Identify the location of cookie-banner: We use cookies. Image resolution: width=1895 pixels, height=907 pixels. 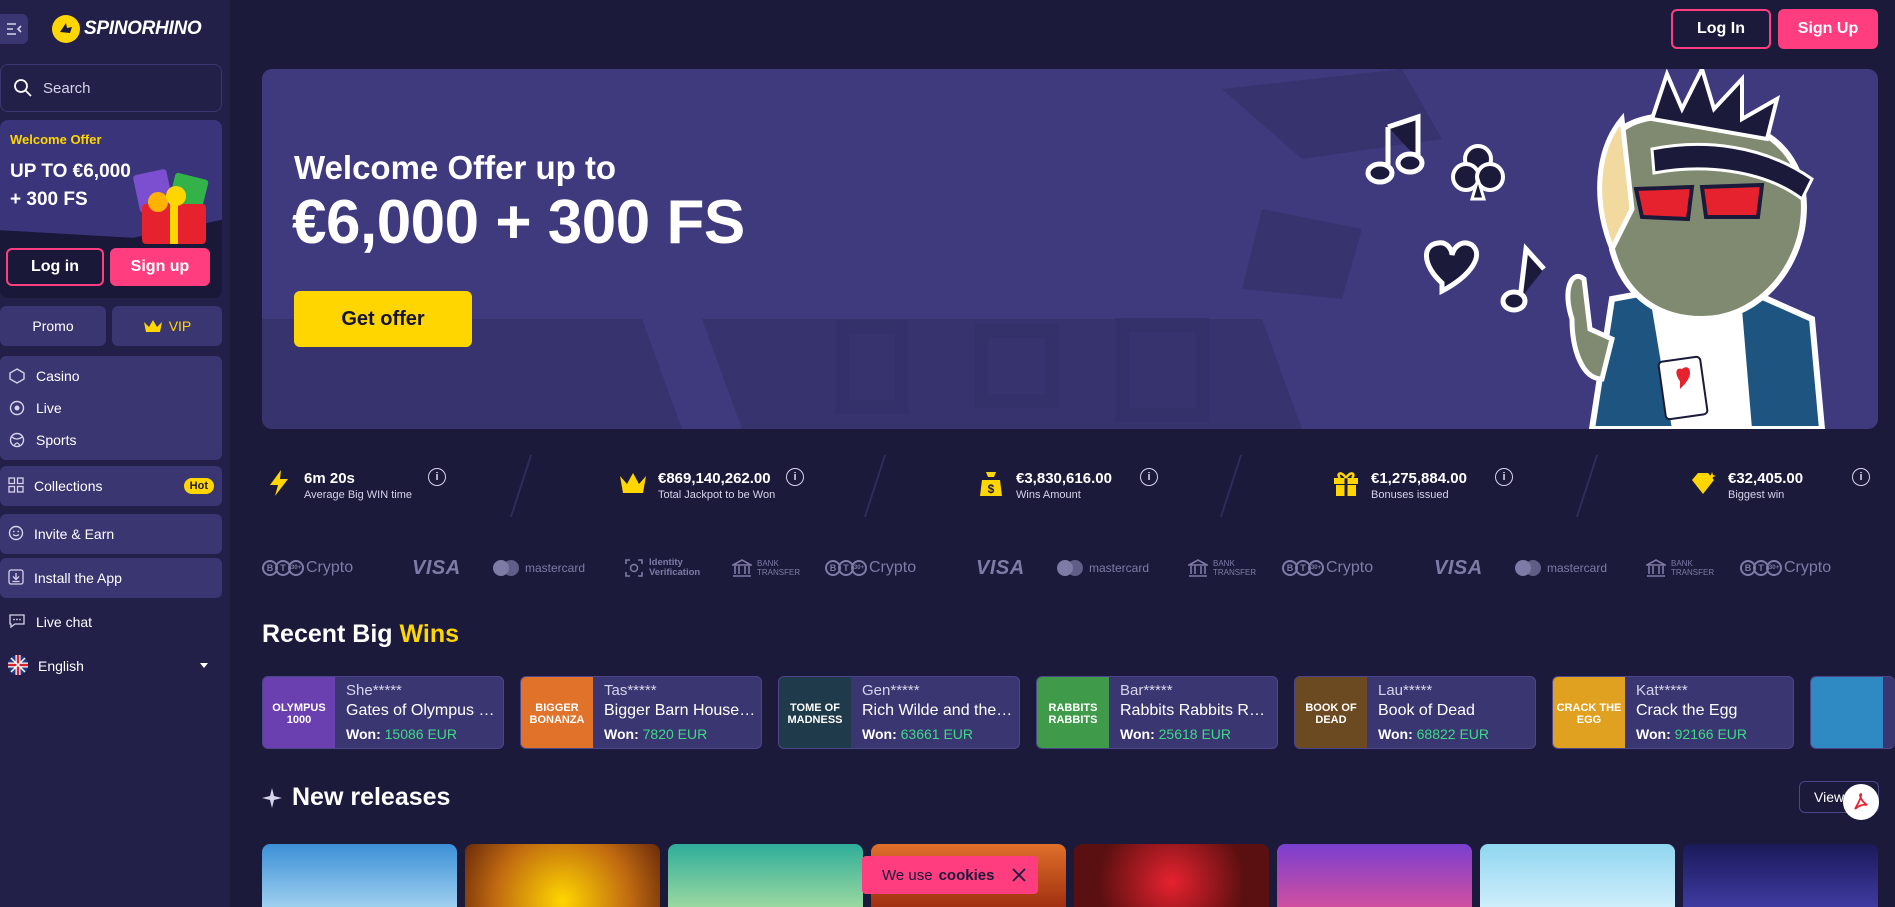
(950, 875).